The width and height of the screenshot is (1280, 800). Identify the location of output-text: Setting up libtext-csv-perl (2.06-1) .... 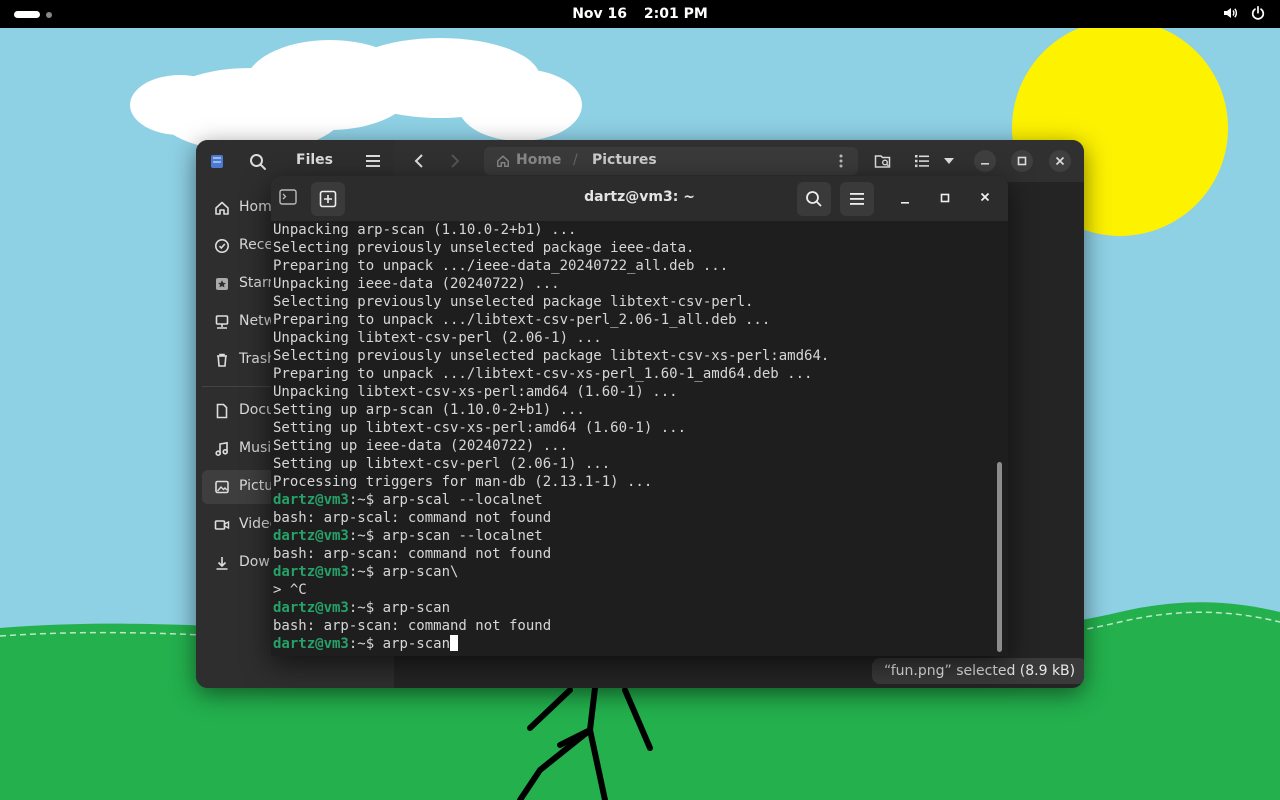
(442, 464).